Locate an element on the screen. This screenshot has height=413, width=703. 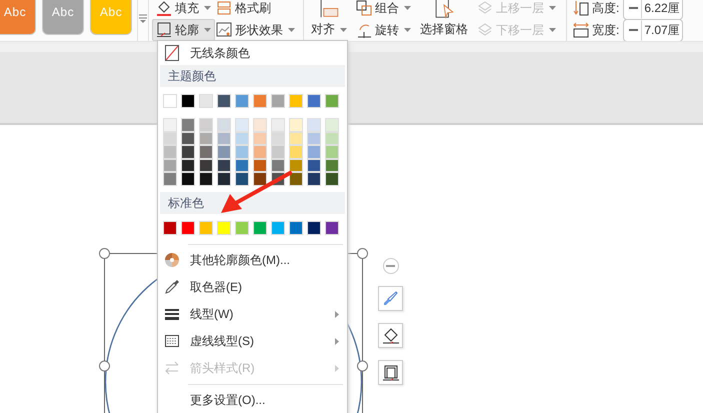
menu-item: 取色器(E) is located at coordinates (252, 287).